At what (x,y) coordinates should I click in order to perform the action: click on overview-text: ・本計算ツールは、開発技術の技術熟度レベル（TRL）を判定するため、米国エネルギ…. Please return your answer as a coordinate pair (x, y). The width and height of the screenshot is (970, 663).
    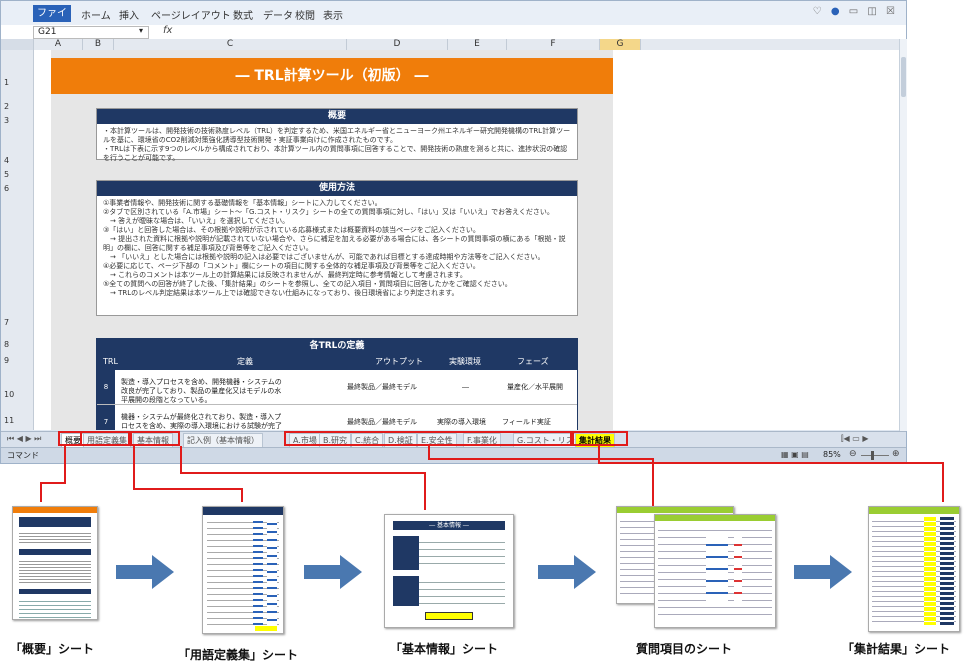
    Looking at the image, I should click on (337, 144).